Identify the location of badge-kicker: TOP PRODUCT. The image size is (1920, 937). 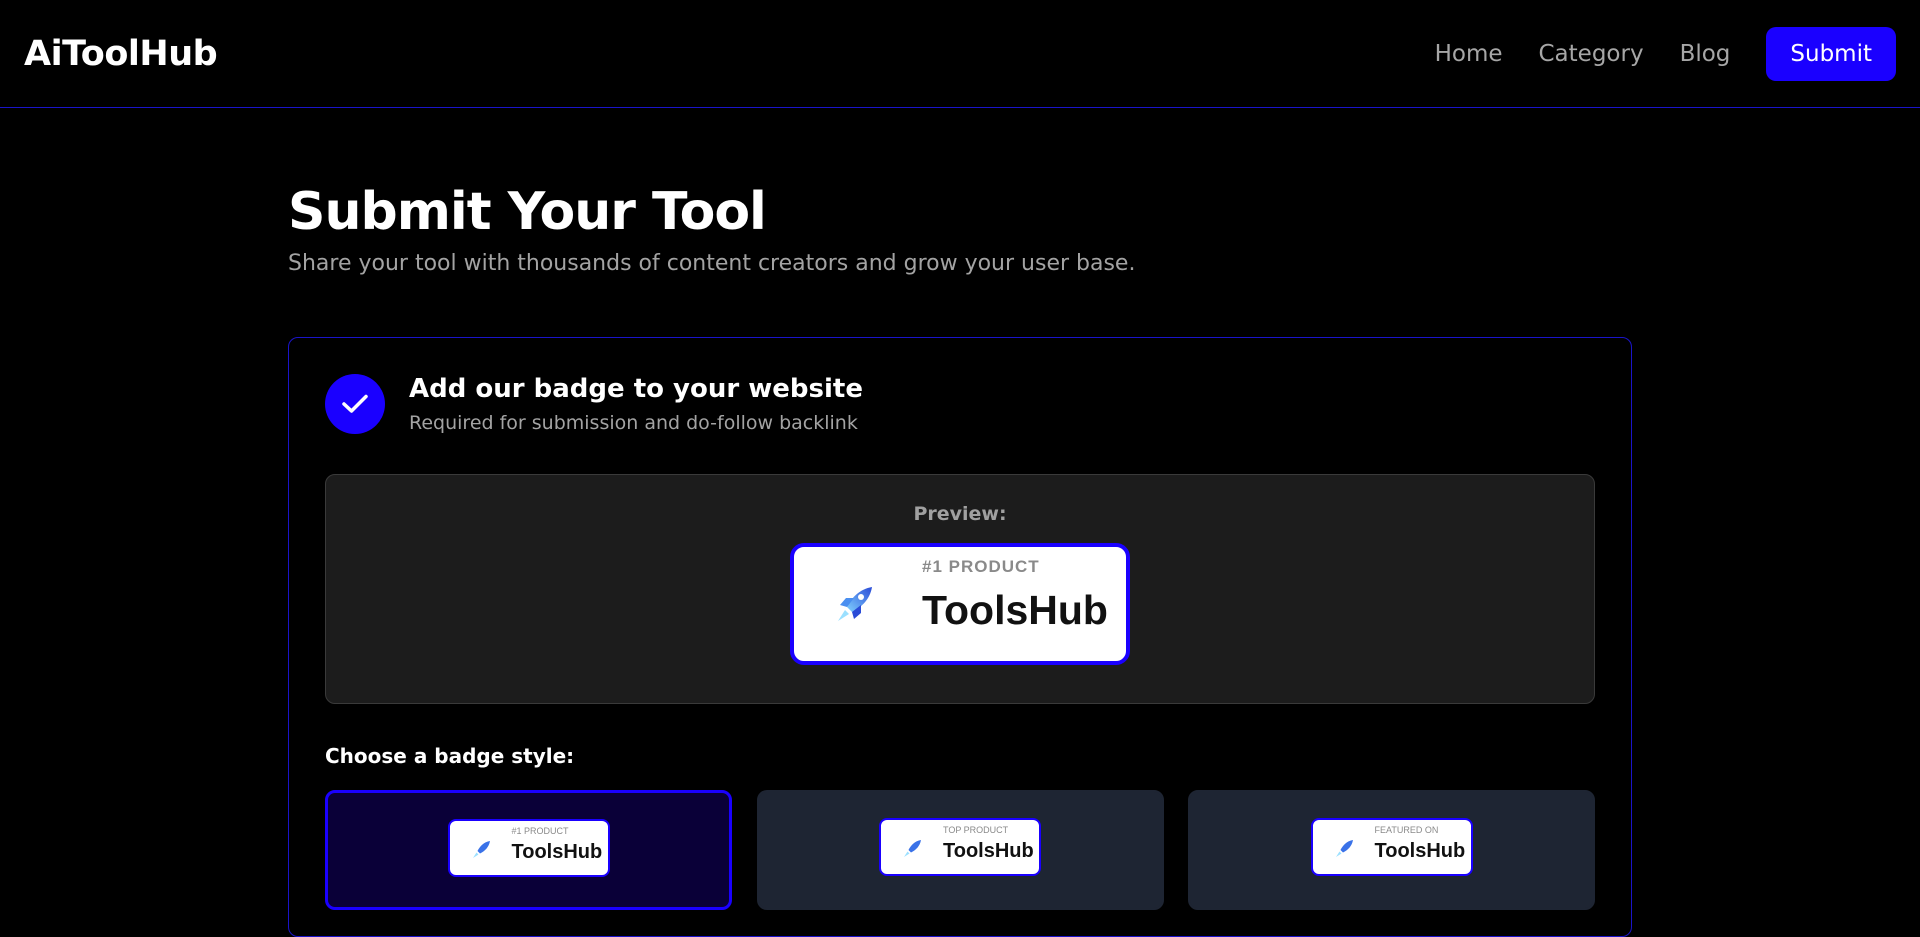
(976, 830).